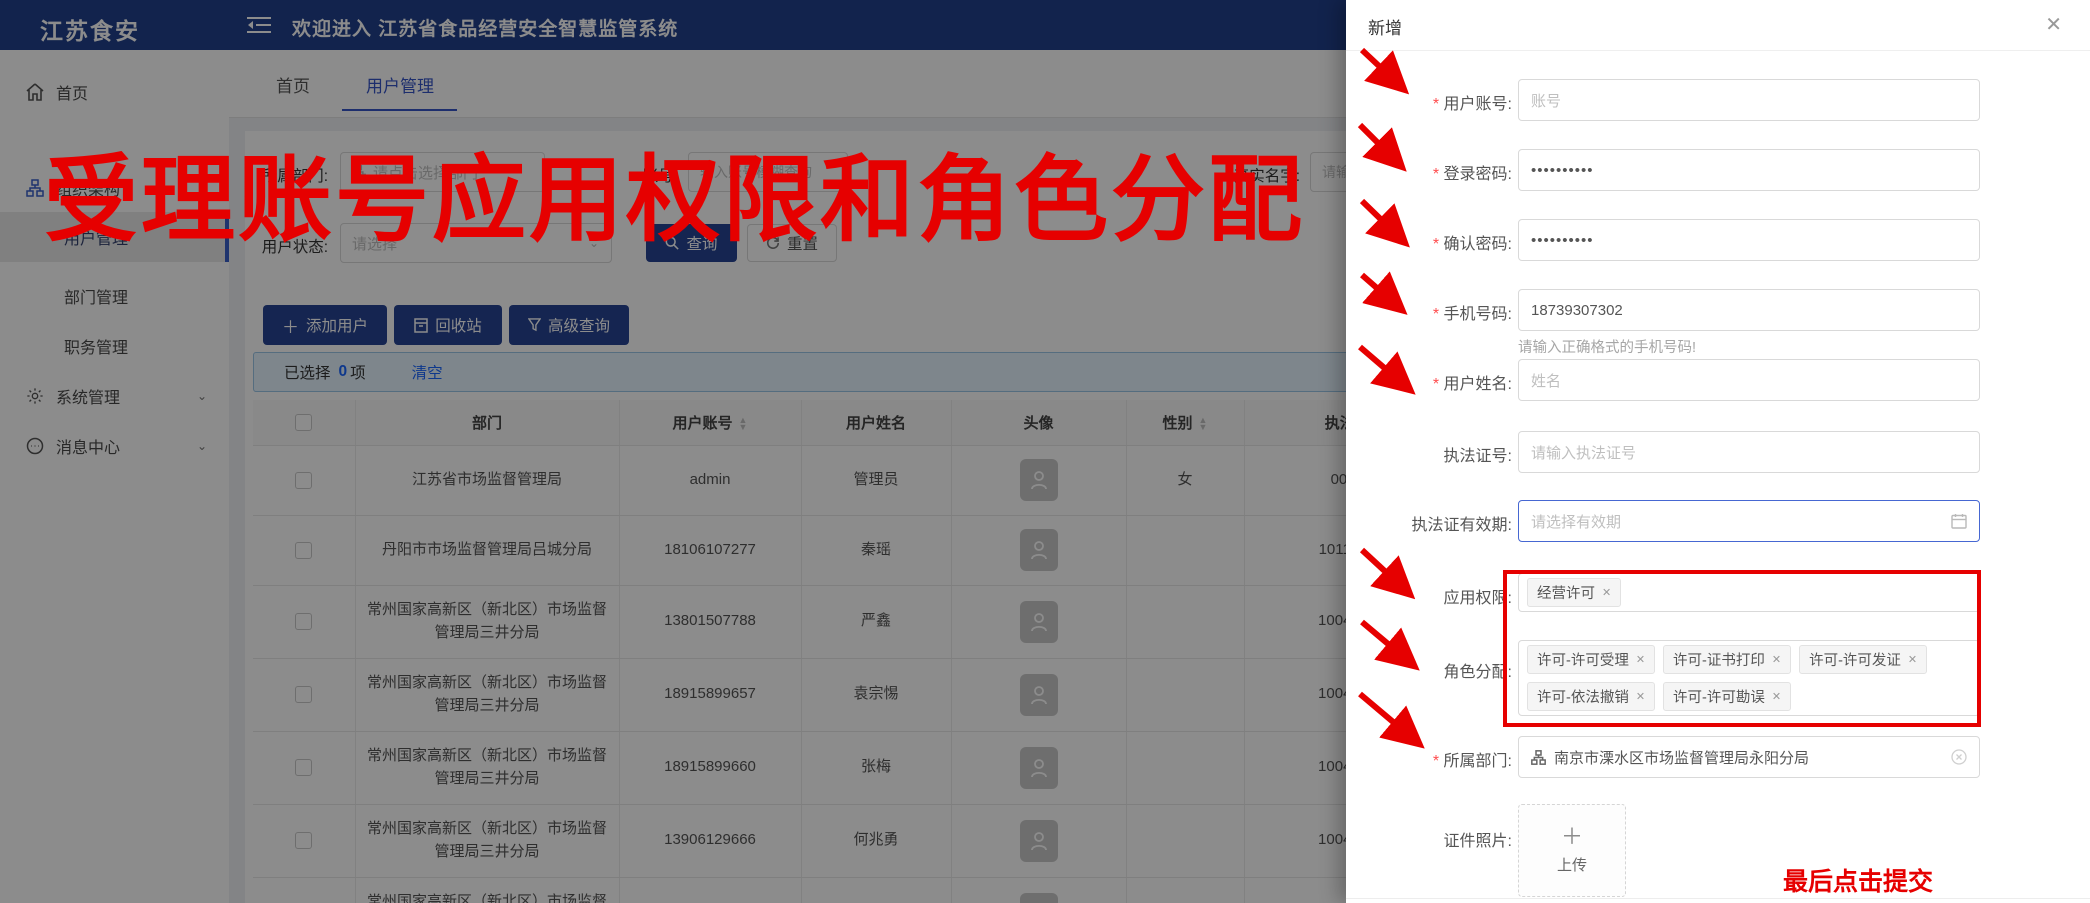 The height and width of the screenshot is (903, 2090). I want to click on confirm-password-input: ••••••••••, so click(1749, 240).